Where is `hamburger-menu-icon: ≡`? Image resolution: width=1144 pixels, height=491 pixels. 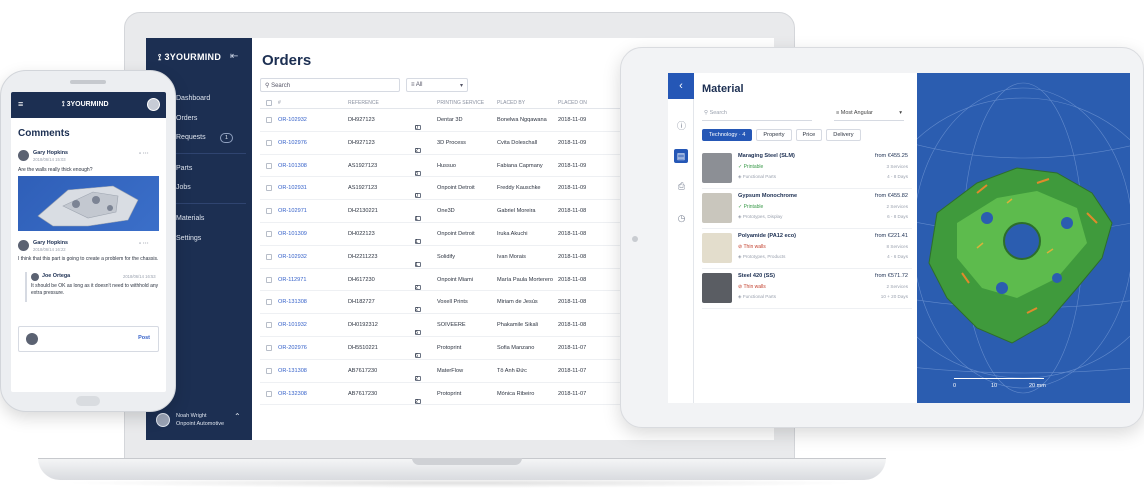
hamburger-menu-icon: ≡ is located at coordinates (20, 104).